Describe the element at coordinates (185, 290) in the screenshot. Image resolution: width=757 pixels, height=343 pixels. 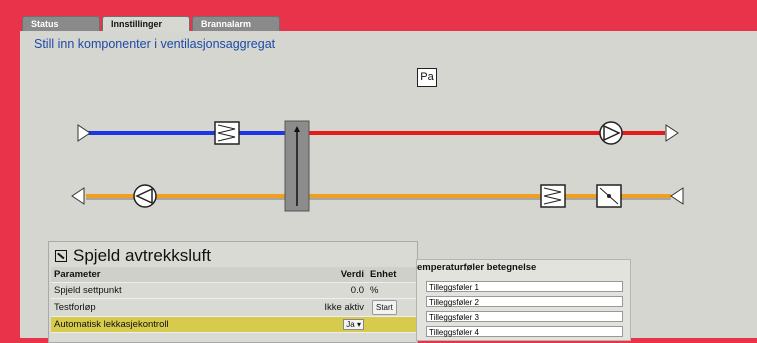
I see `param-damper-setpoint: Spjeld settpunkt` at that location.